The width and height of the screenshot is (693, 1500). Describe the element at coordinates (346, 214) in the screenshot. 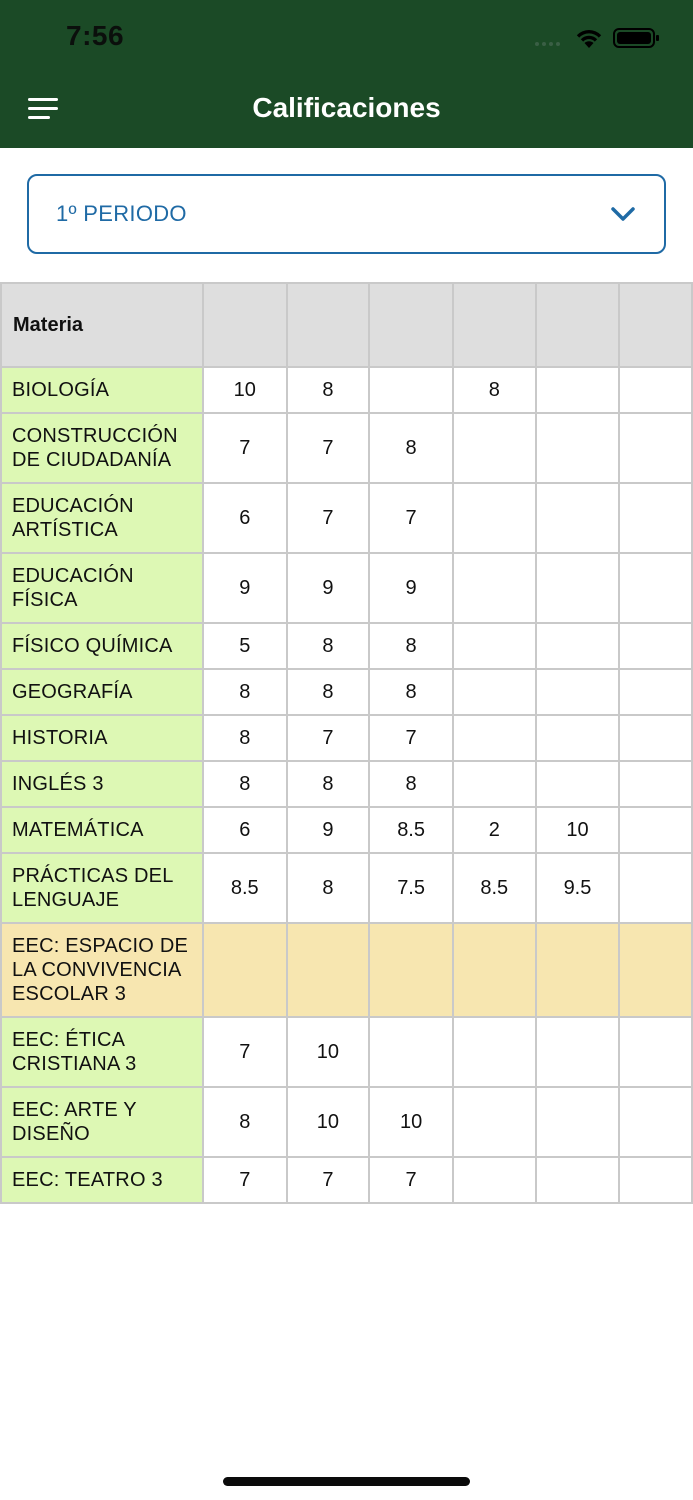

I see `period-dropdown: 1º PERIODO` at that location.